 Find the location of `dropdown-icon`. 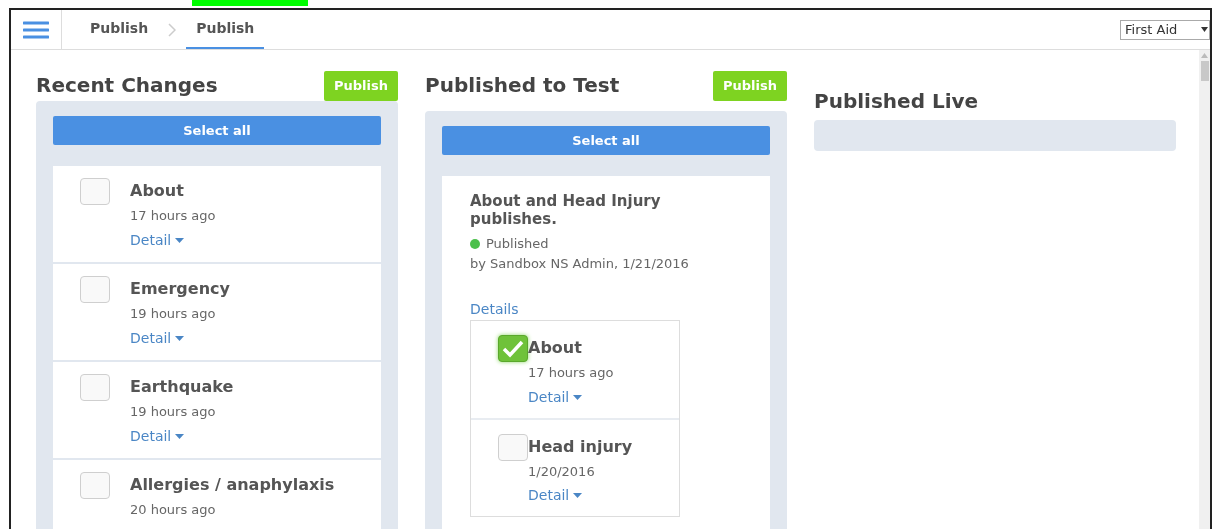

dropdown-icon is located at coordinates (1204, 29).